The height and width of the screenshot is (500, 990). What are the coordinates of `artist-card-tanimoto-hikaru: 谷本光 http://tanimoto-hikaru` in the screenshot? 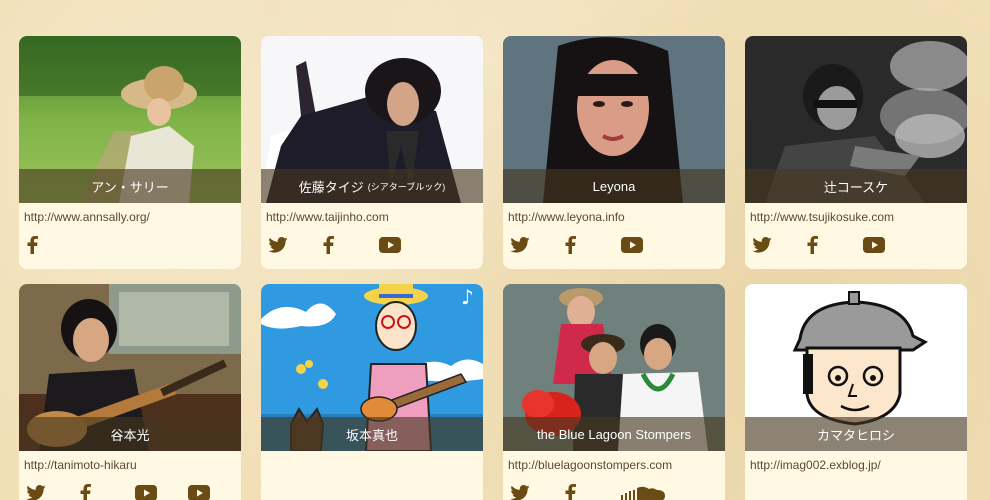 It's located at (130, 392).